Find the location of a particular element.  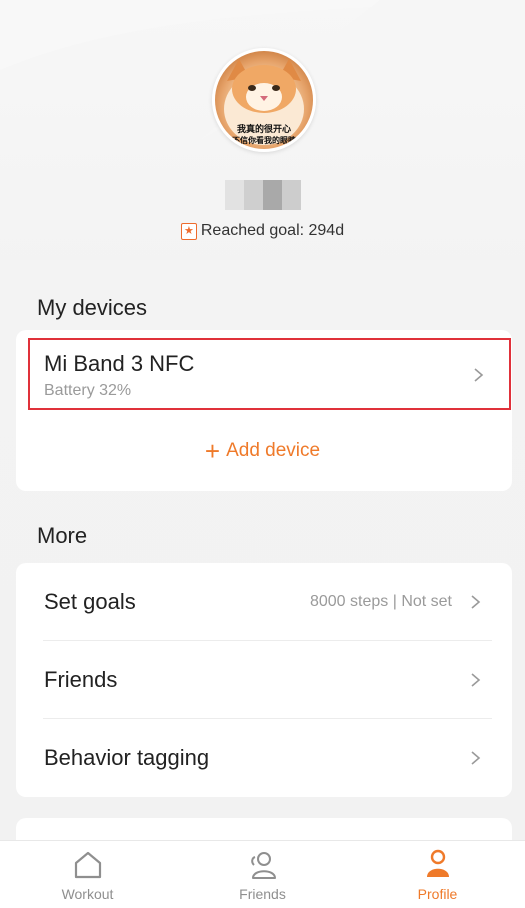

home-icon is located at coordinates (87, 865).